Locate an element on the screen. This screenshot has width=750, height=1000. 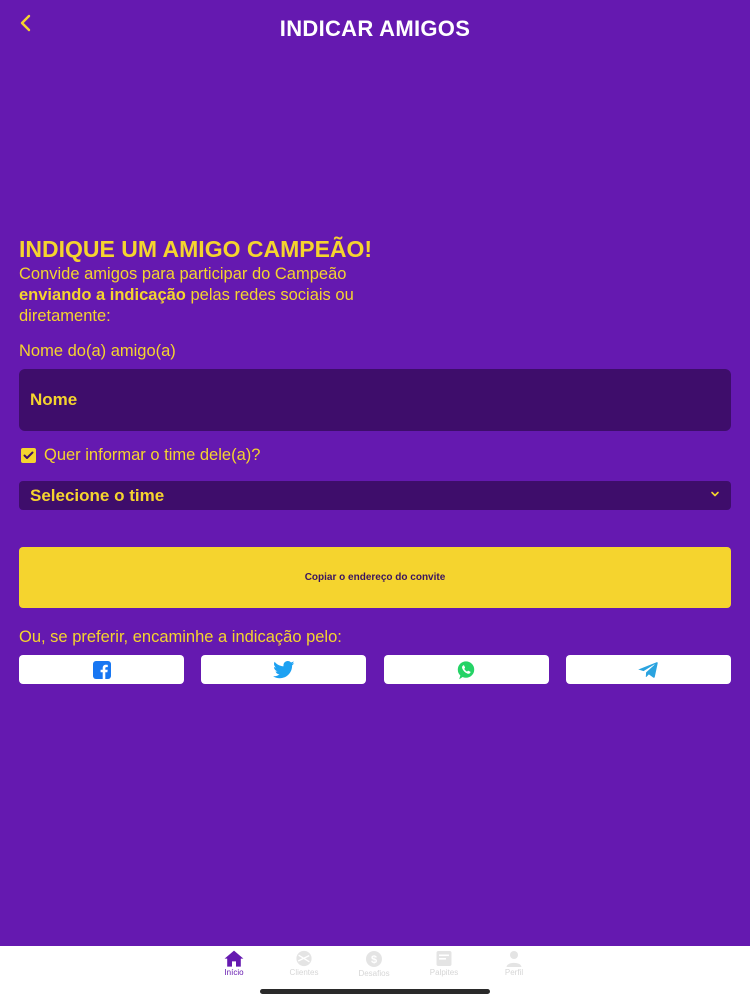
coin-icon: $ is located at coordinates (374, 959).